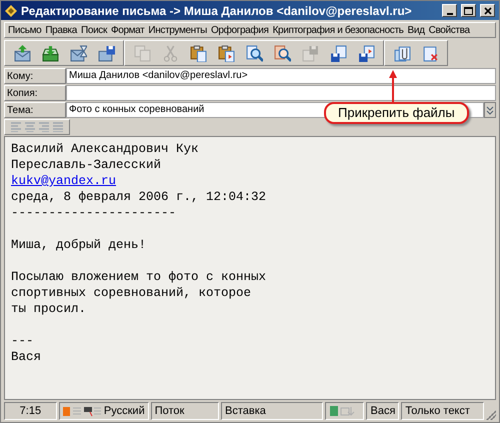 The width and height of the screenshot is (500, 423). Describe the element at coordinates (416, 30) in the screenshot. I see `menu-item: Вид` at that location.